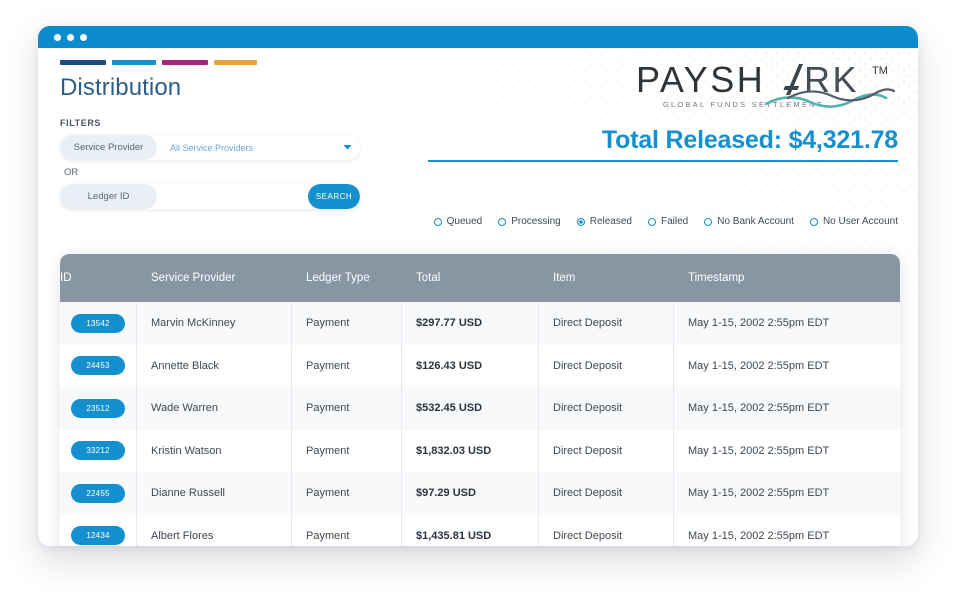 The width and height of the screenshot is (956, 610). What do you see at coordinates (610, 221) in the screenshot?
I see `status-option-label: Released` at bounding box center [610, 221].